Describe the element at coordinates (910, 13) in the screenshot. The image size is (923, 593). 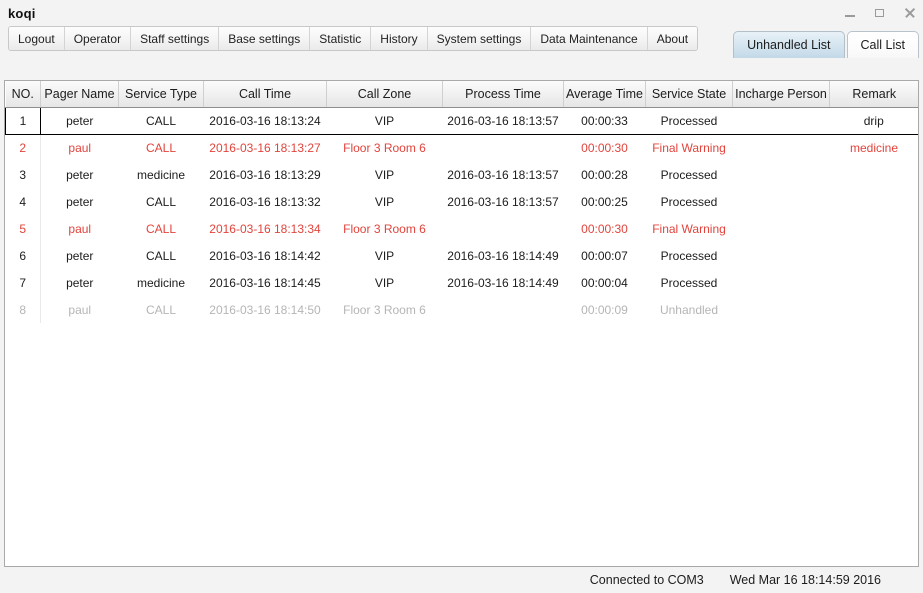
I see `close-icon` at that location.